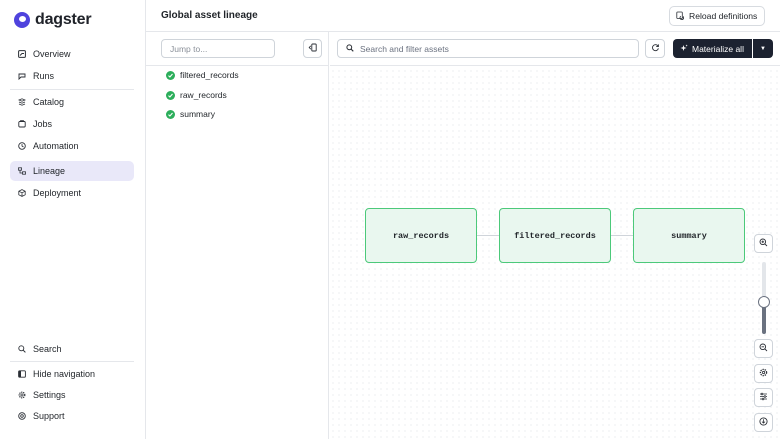 The image size is (780, 439). Describe the element at coordinates (22, 20) in the screenshot. I see `dagster-logo-icon` at that location.